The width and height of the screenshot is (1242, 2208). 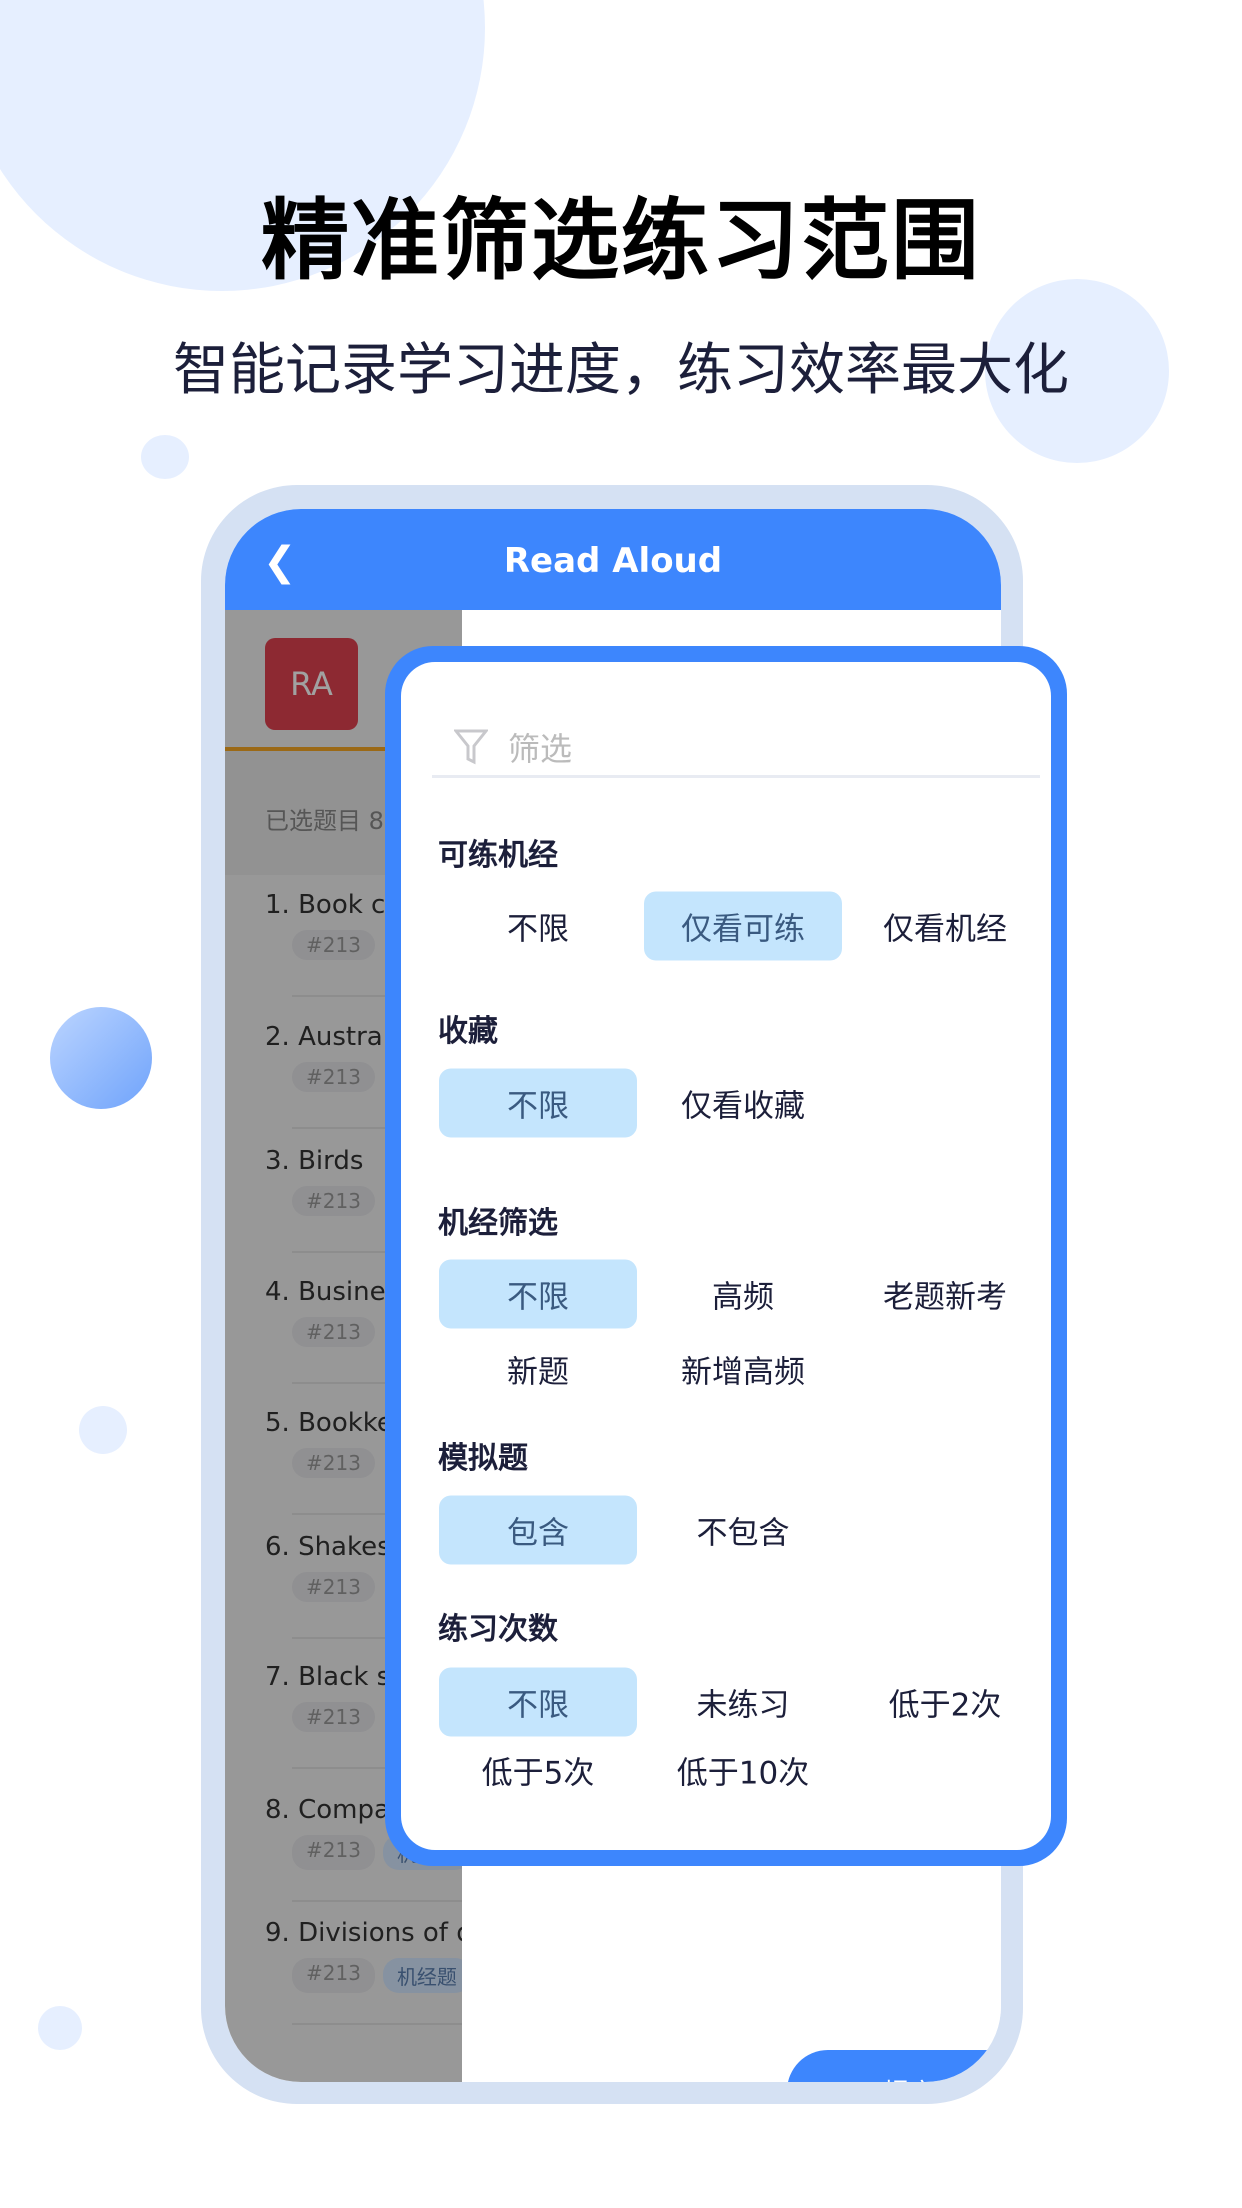 I want to click on filter-section-title: 收藏, so click(x=468, y=1031).